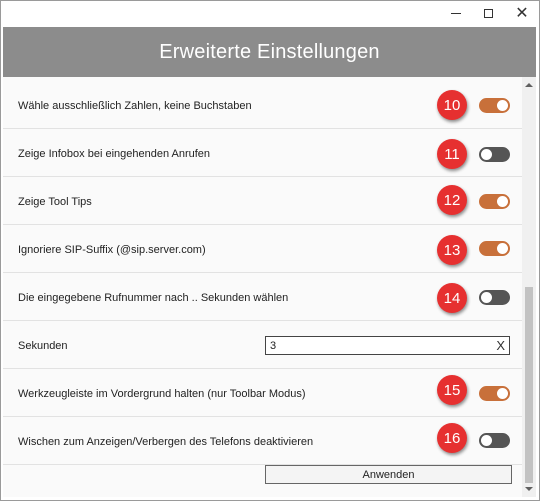  What do you see at coordinates (387, 345) in the screenshot?
I see `seconds-input: 3 X` at bounding box center [387, 345].